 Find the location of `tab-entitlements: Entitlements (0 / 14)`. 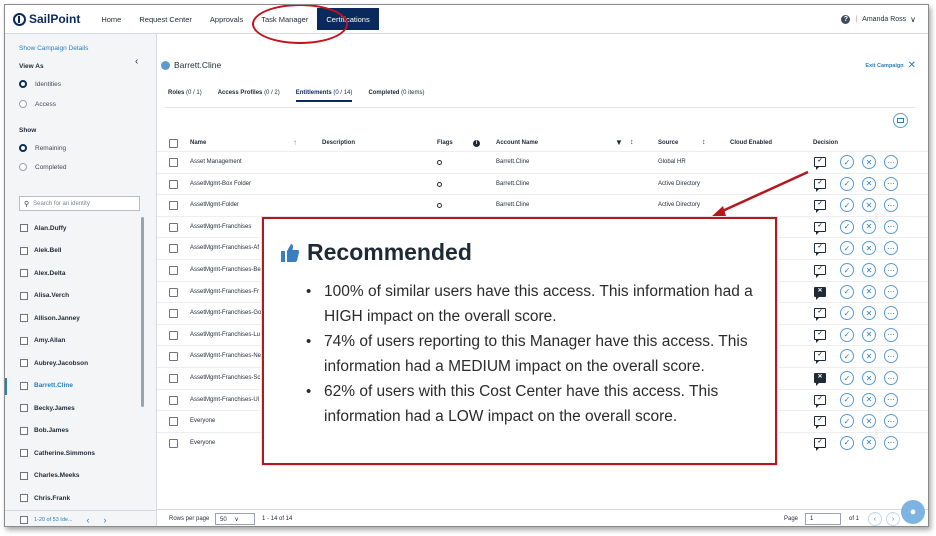

tab-entitlements: Entitlements (0 / 14) is located at coordinates (324, 96).